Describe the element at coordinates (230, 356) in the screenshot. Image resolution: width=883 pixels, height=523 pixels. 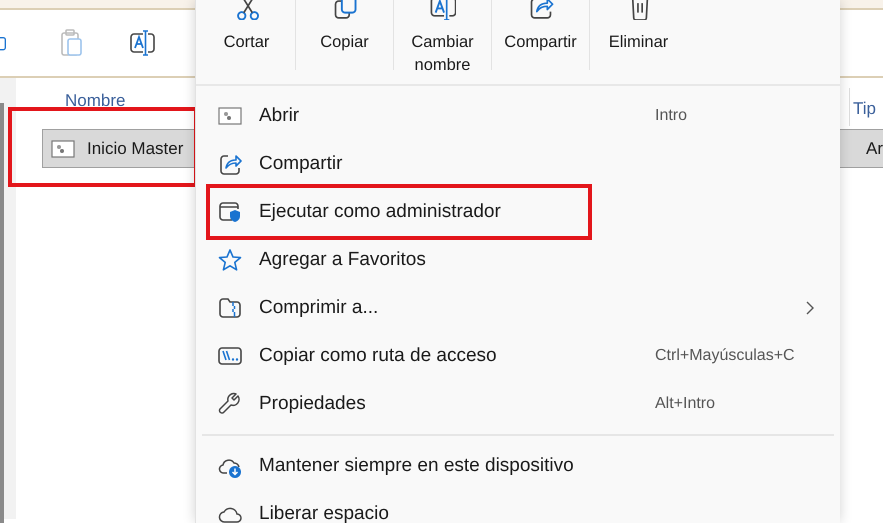
I see `path-icon` at that location.